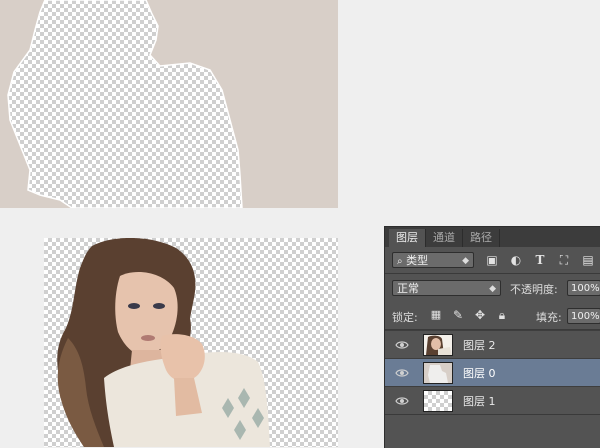  Describe the element at coordinates (481, 238) in the screenshot. I see `tab-paths: 路径` at that location.